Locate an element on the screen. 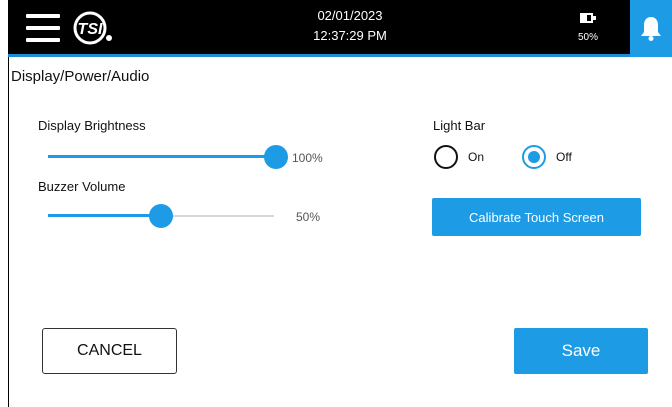 The height and width of the screenshot is (407, 672). radio-label-on: On is located at coordinates (476, 157).